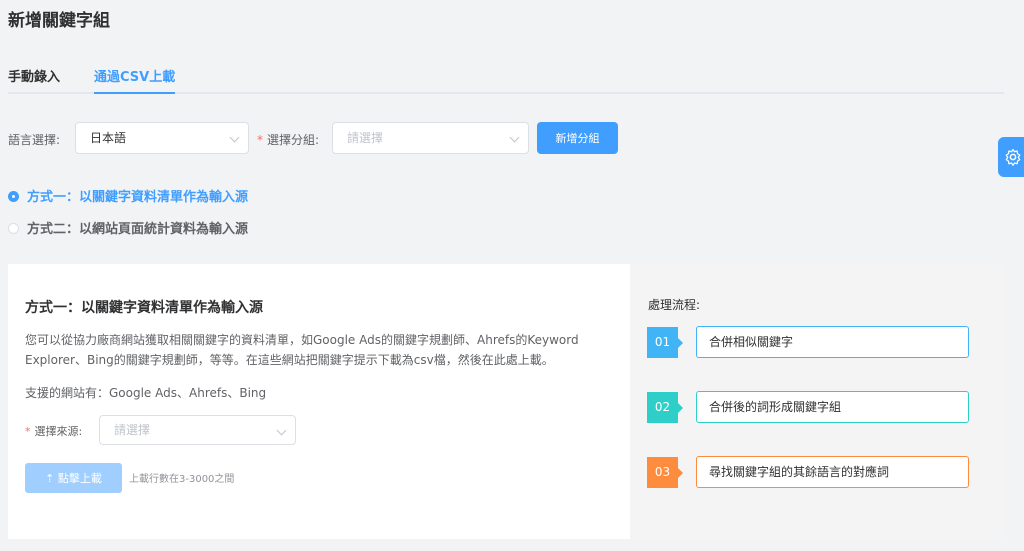  I want to click on radio-checked-icon, so click(13, 196).